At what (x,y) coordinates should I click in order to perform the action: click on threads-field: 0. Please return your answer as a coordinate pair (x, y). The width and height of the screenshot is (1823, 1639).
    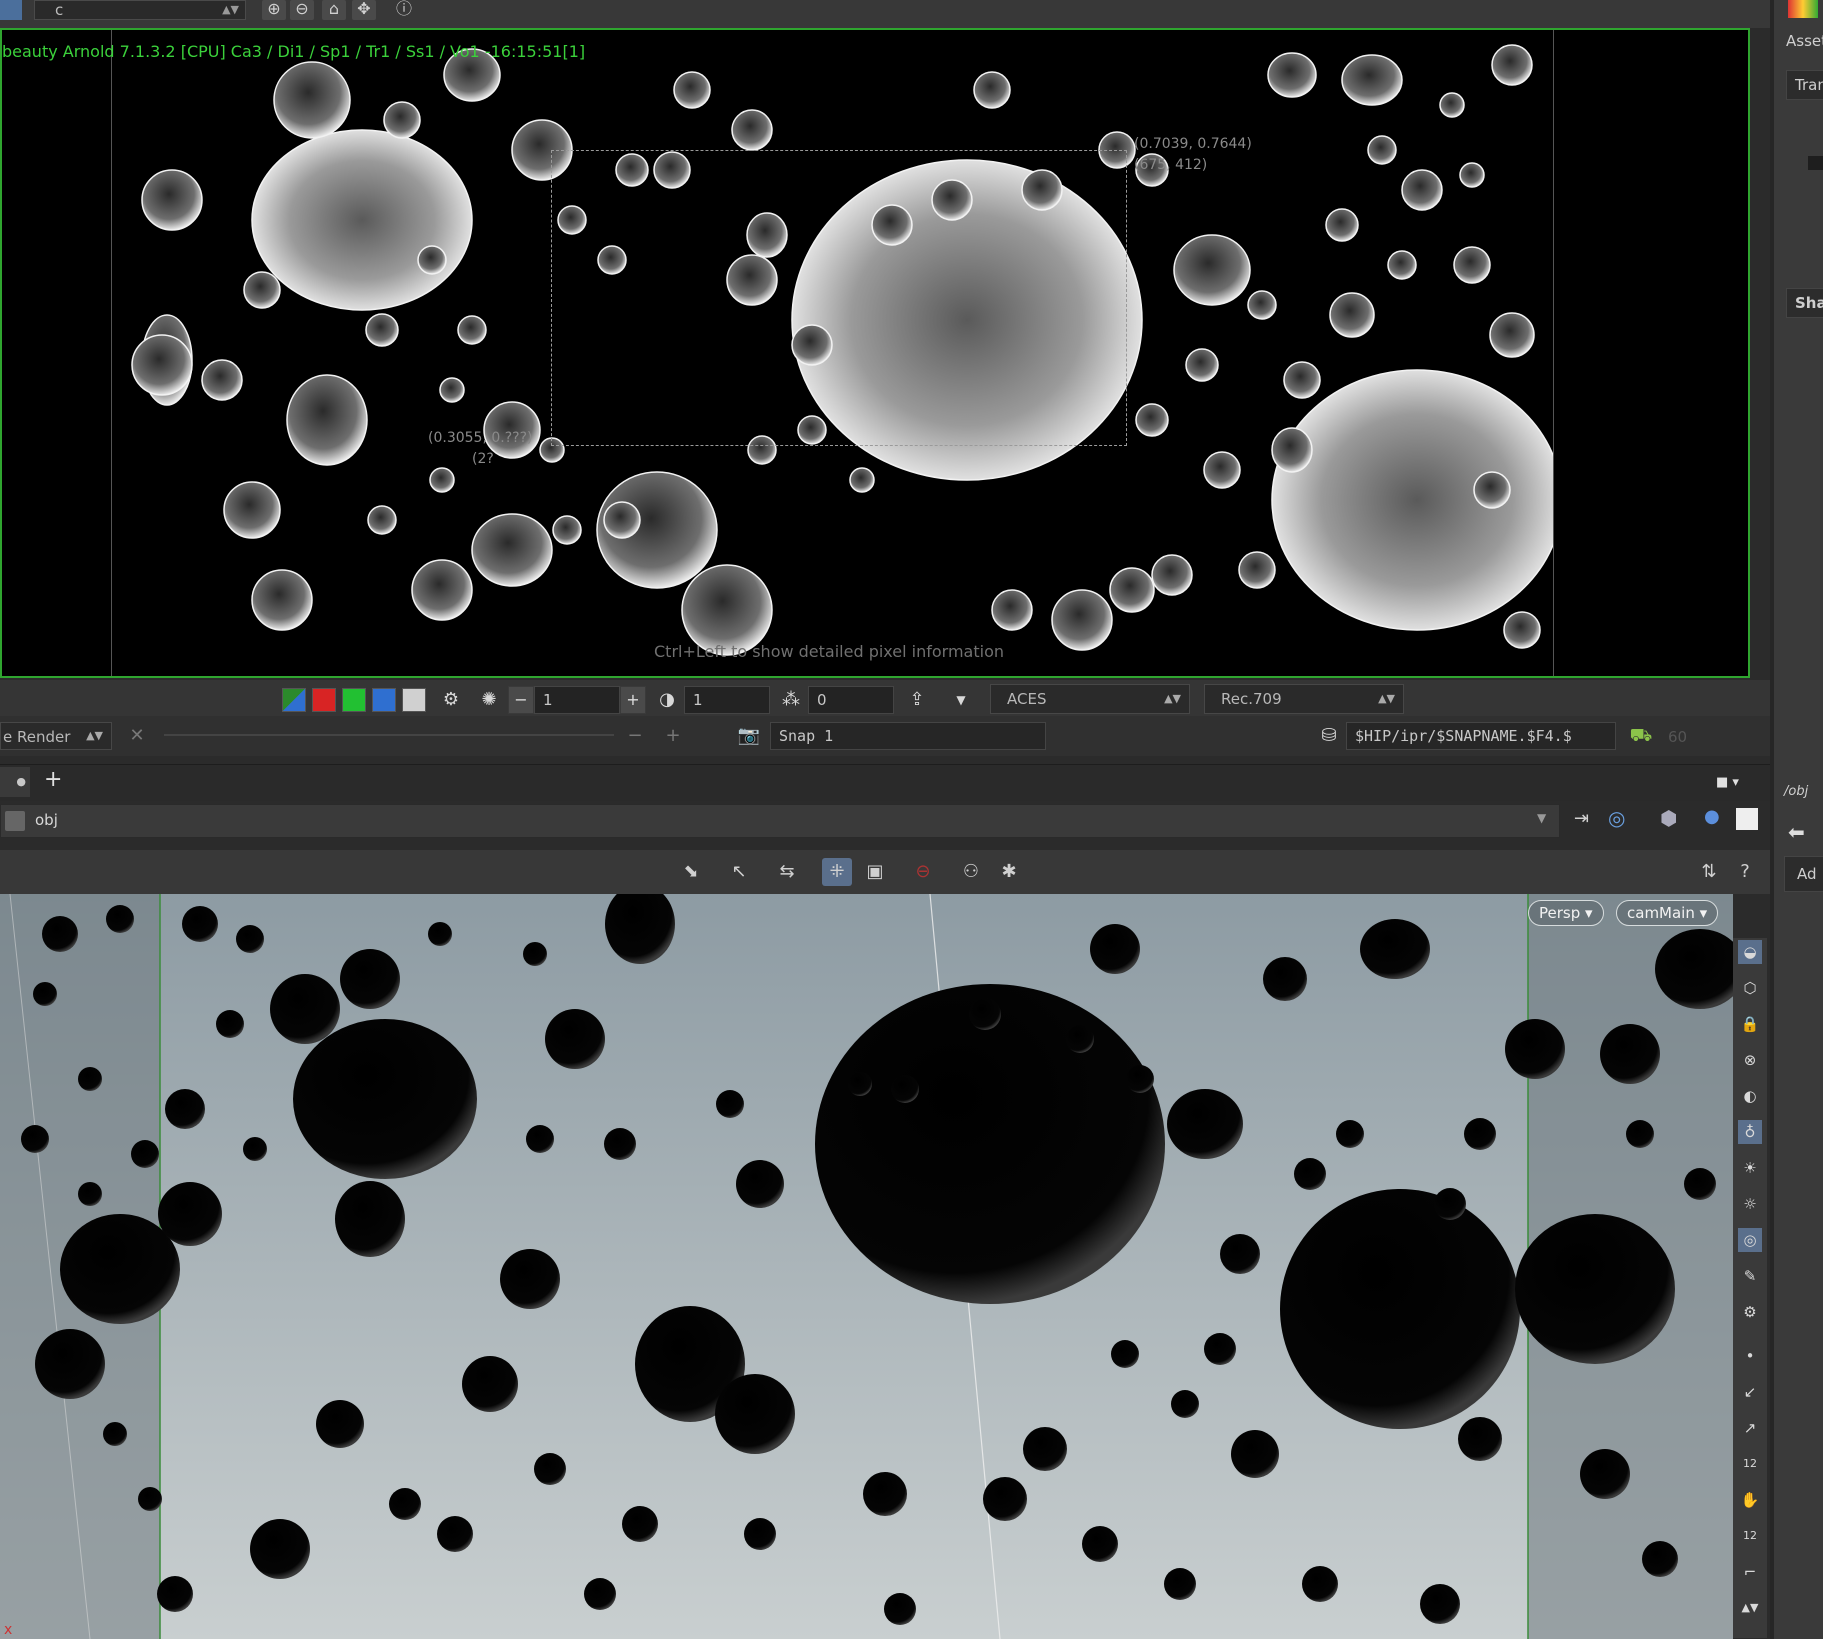
    Looking at the image, I should click on (851, 700).